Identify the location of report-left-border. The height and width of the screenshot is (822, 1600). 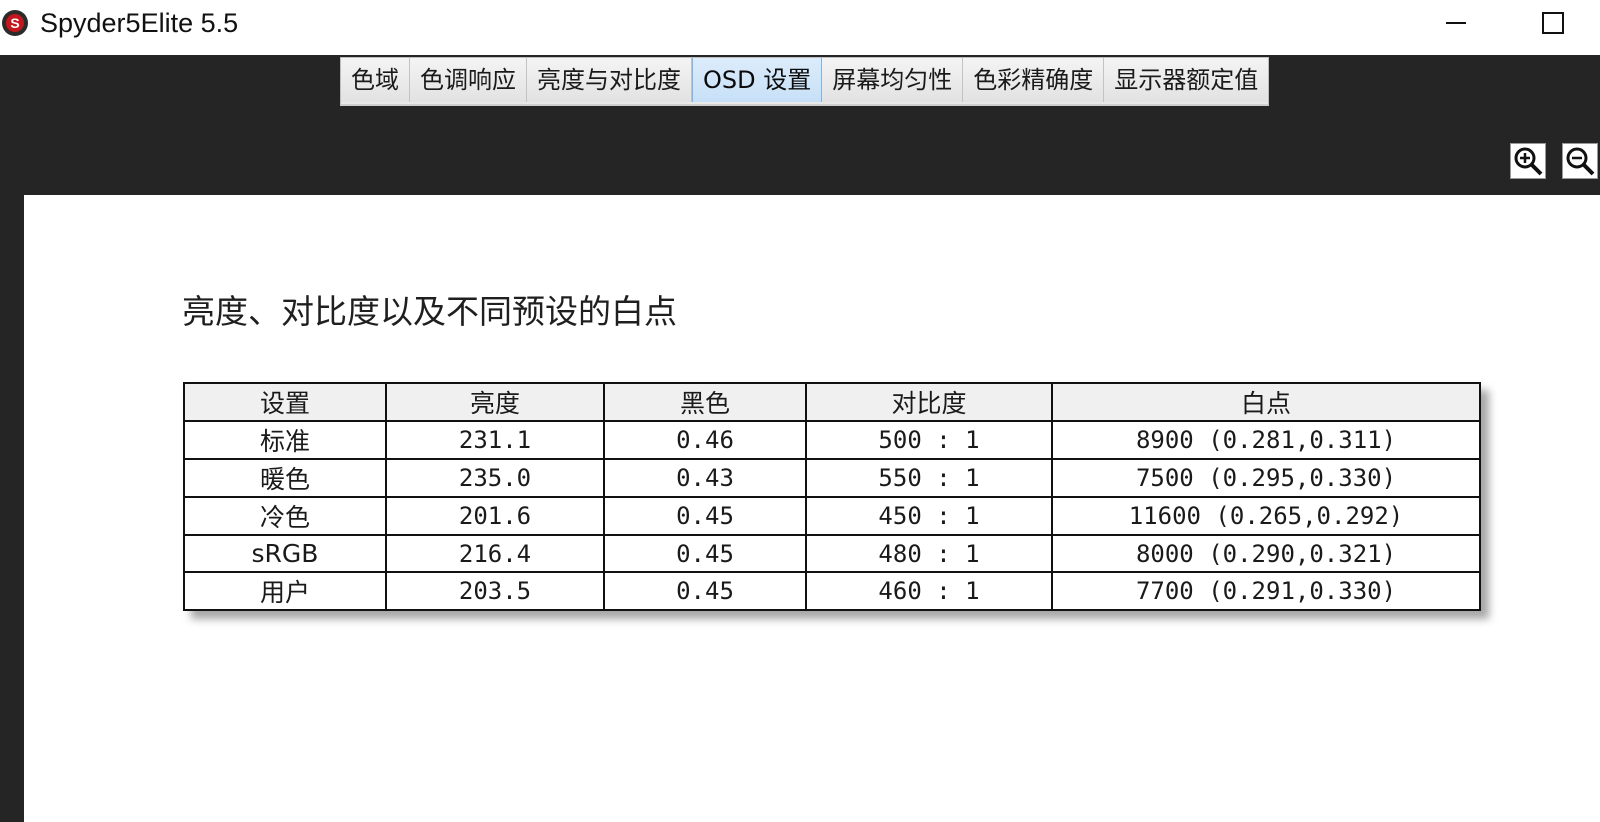
(12, 508).